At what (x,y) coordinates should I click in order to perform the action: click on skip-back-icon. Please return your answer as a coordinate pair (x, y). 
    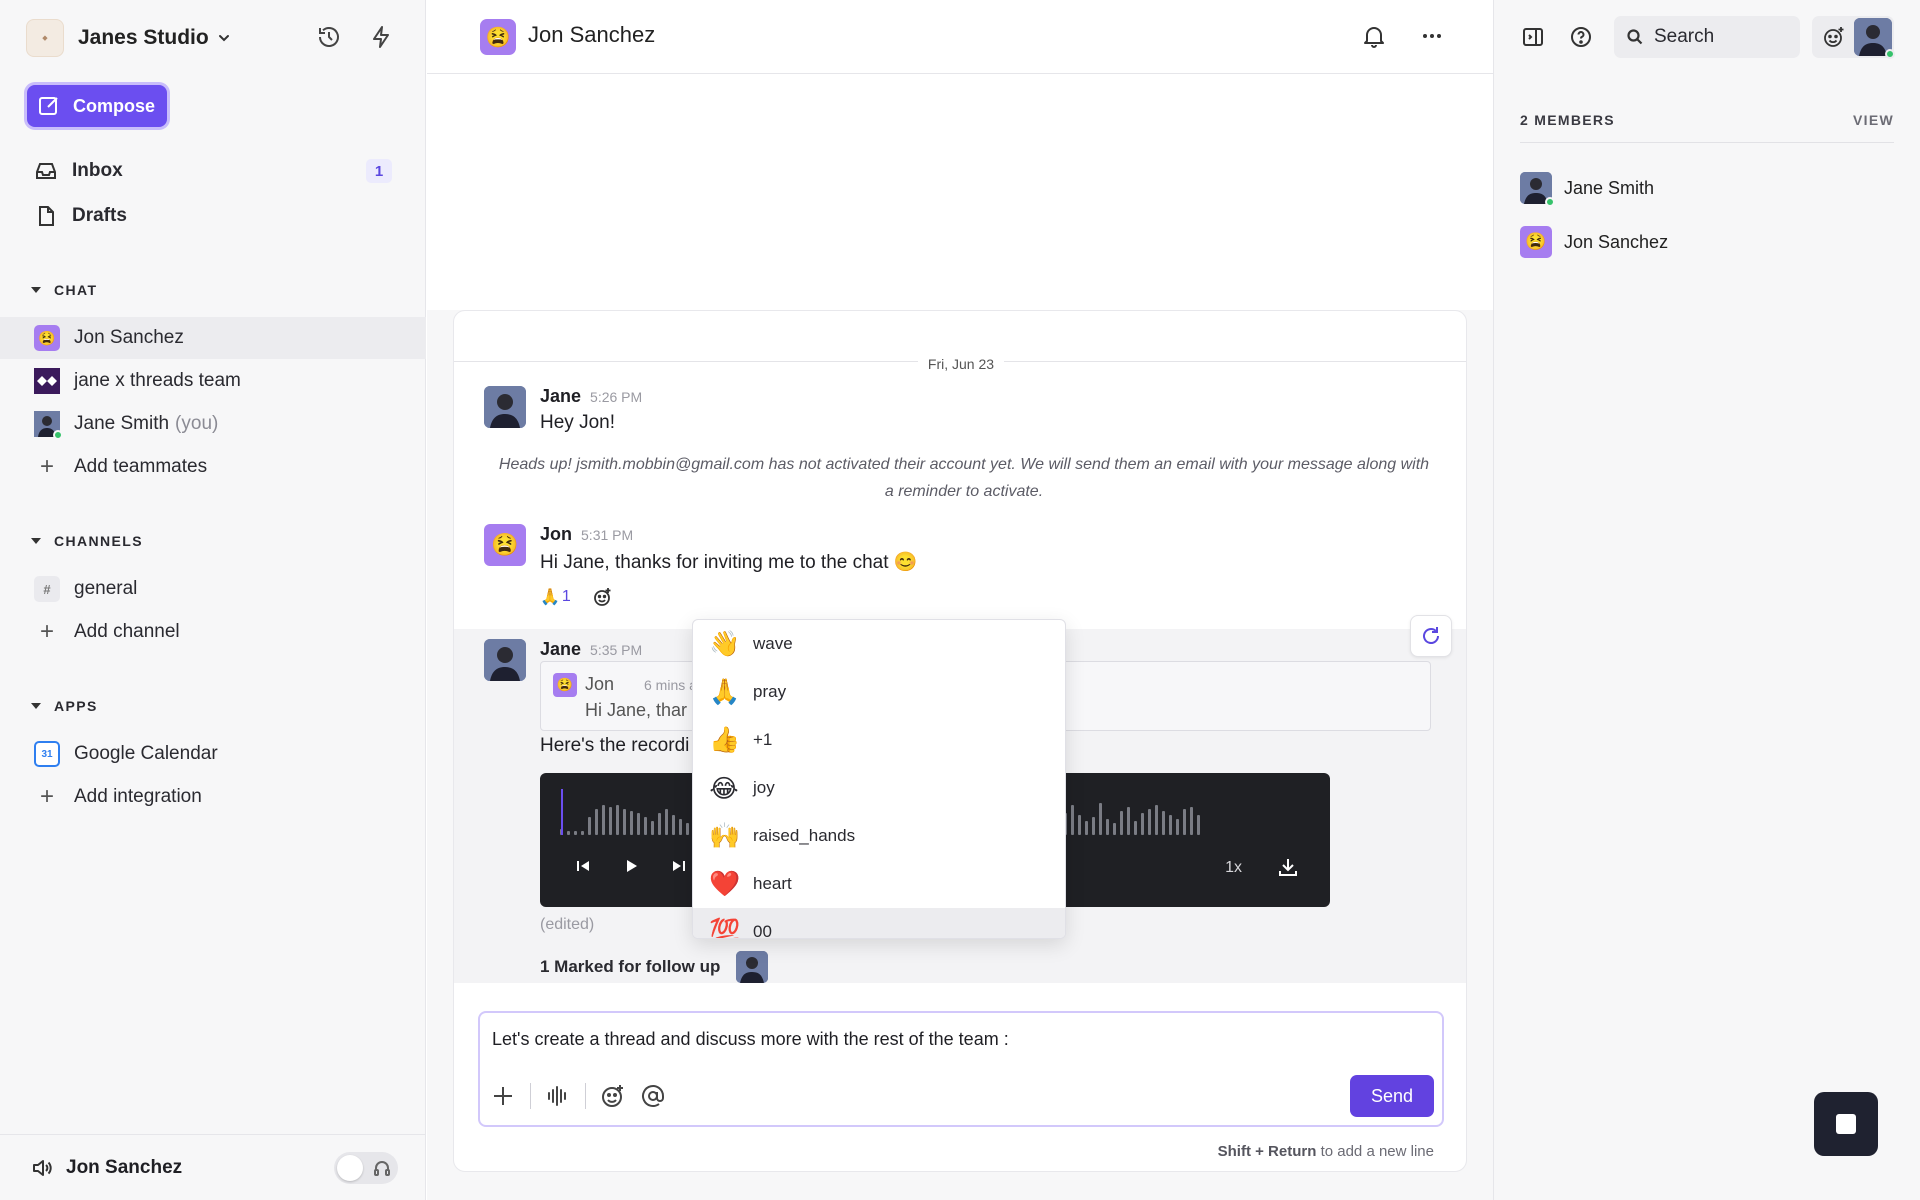
    Looking at the image, I should click on (583, 866).